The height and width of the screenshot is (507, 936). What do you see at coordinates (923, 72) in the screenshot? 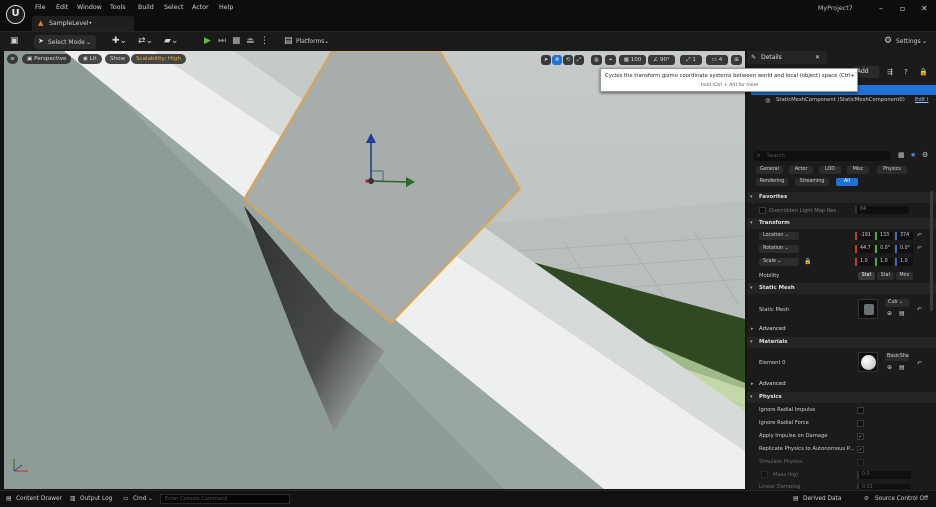
I see `lock-icon: 🔒` at bounding box center [923, 72].